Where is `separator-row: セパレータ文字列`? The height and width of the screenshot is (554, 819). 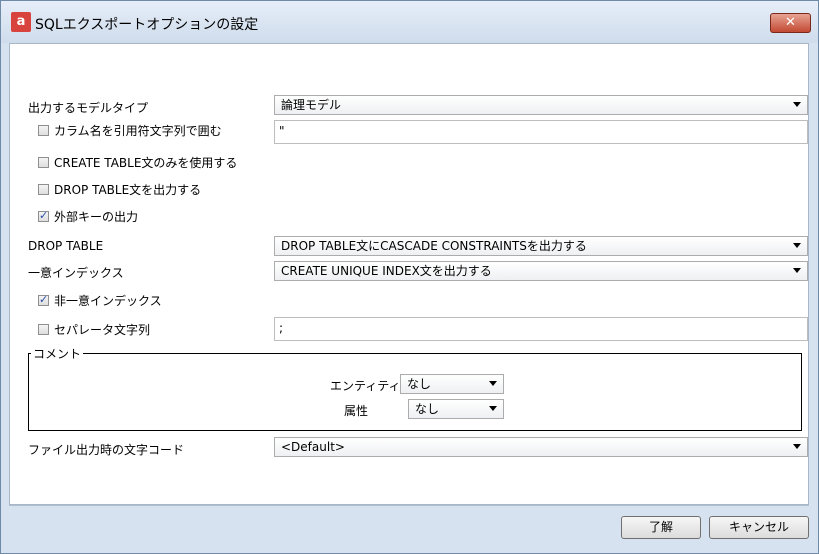
separator-row: セパレータ文字列 is located at coordinates (94, 329).